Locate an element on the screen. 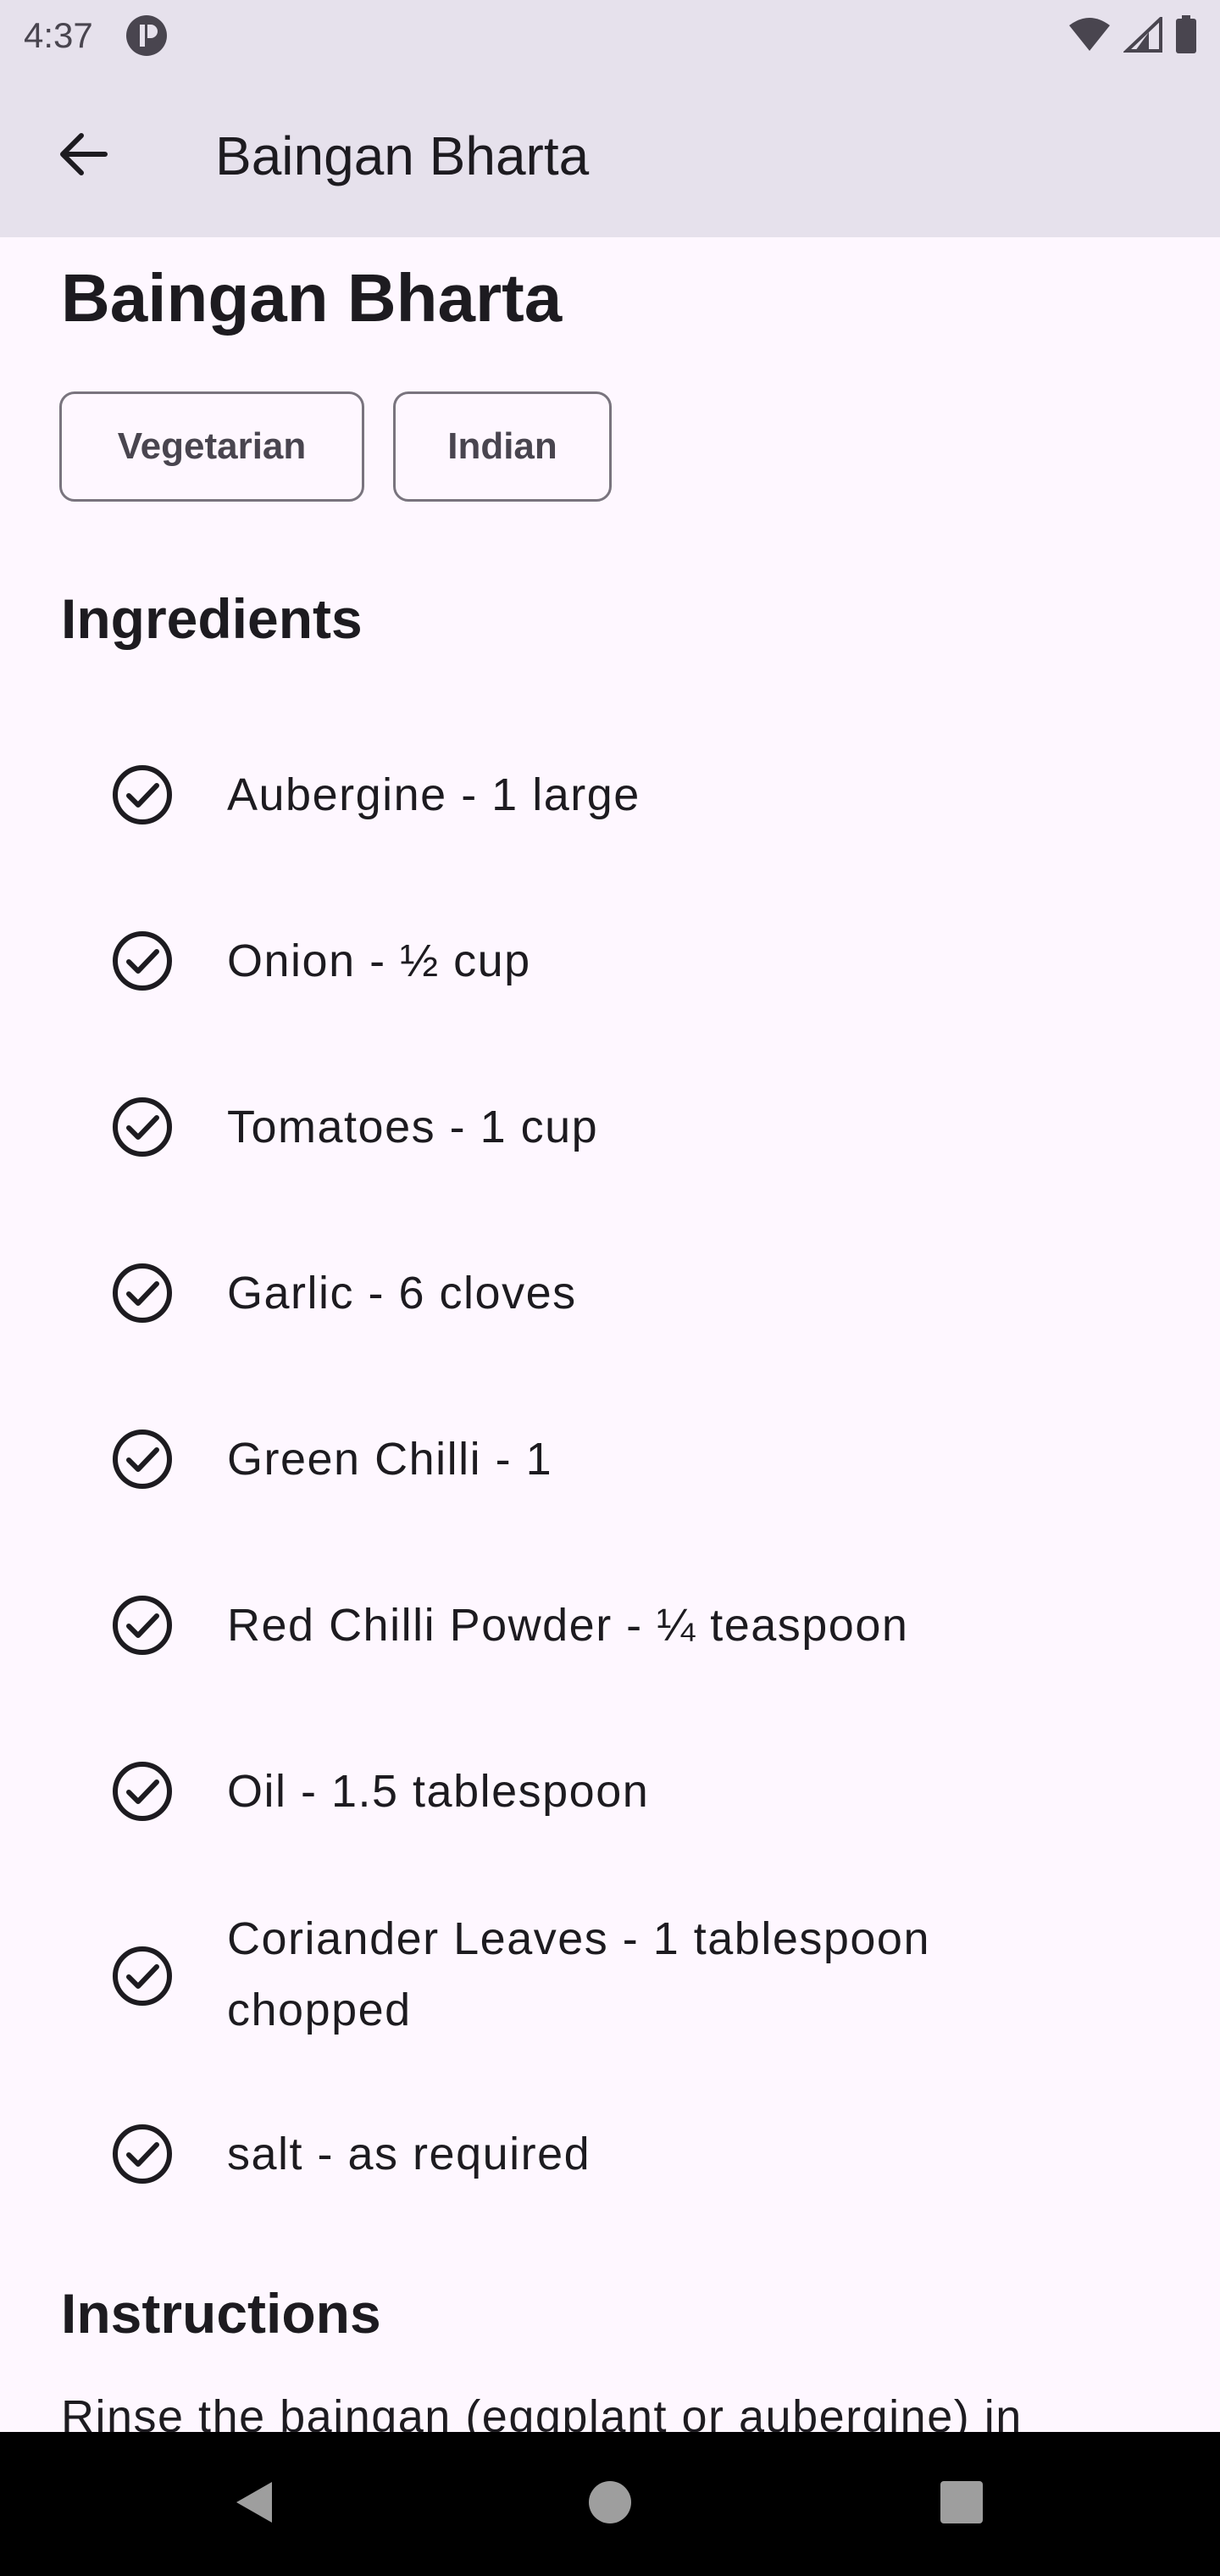 This screenshot has width=1220, height=2576. status-time: 4:37 is located at coordinates (58, 35).